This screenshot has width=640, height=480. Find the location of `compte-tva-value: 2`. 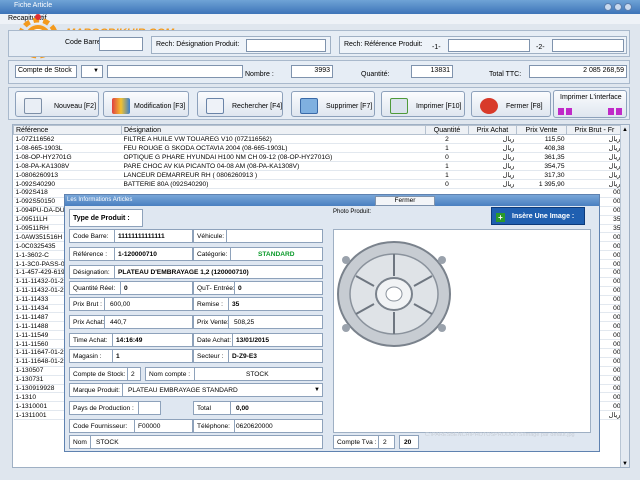

compte-tva-value: 2 is located at coordinates (385, 442).